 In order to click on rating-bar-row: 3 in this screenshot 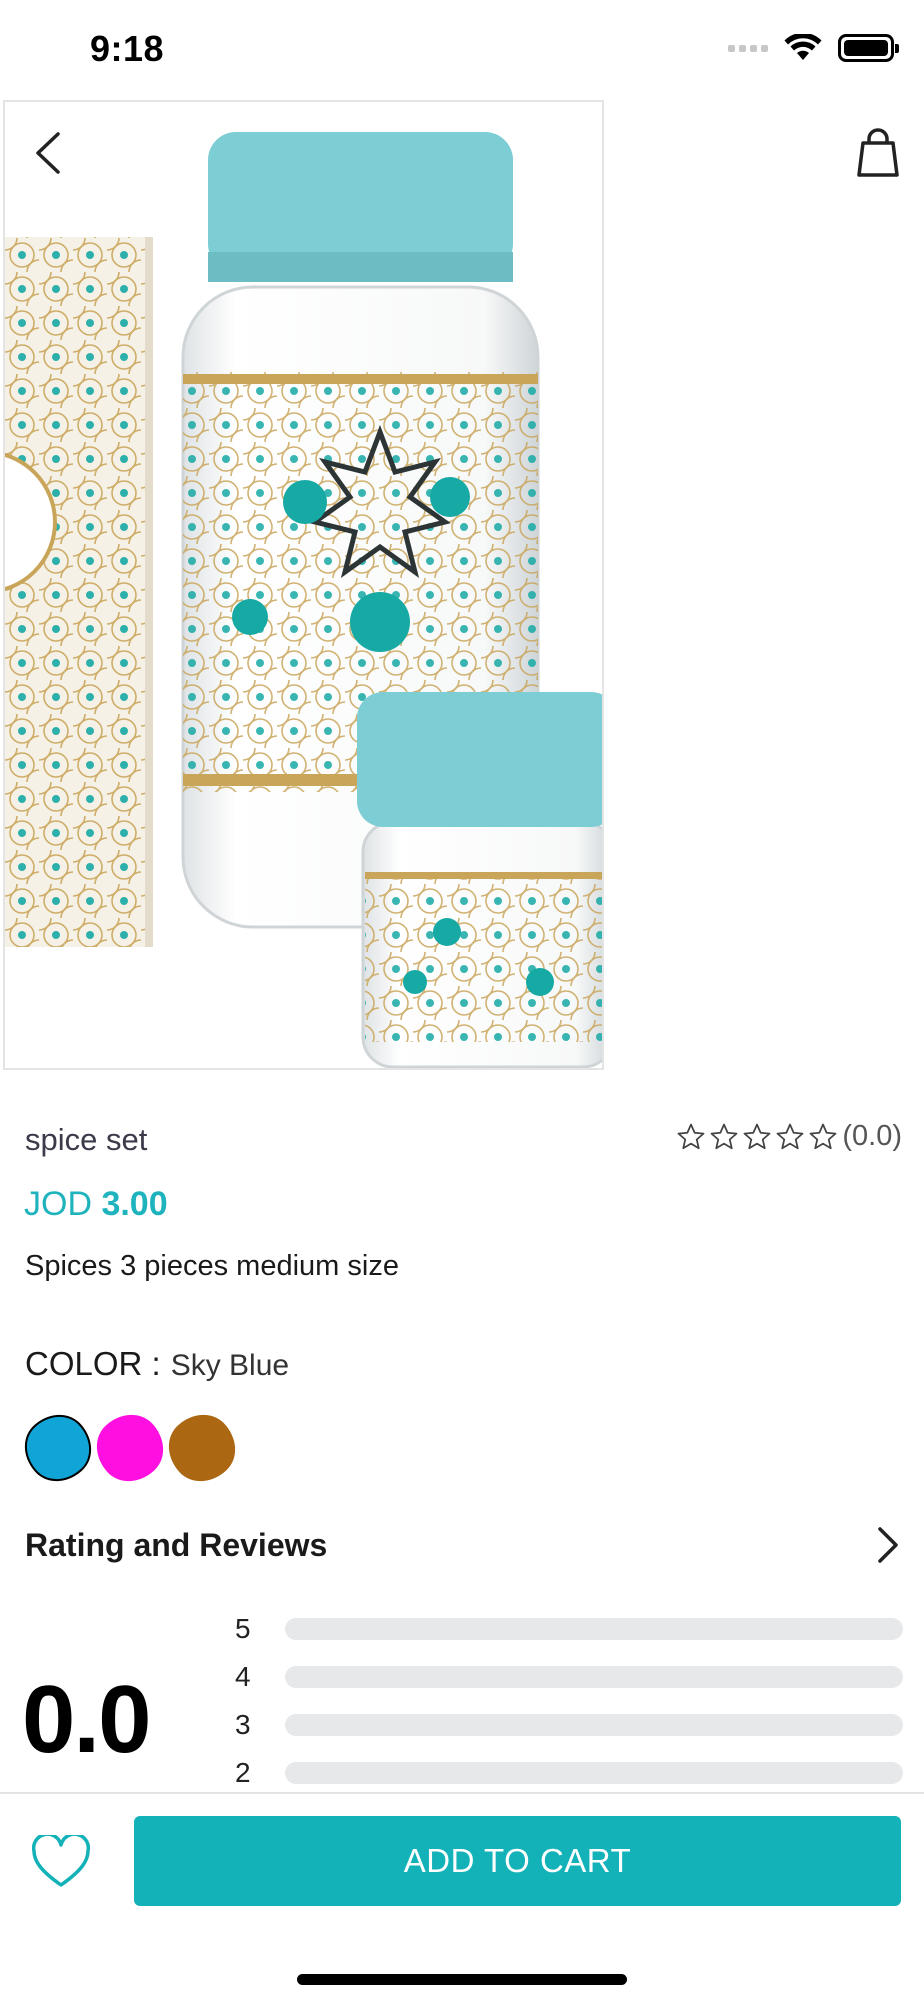, I will do `click(569, 1725)`.